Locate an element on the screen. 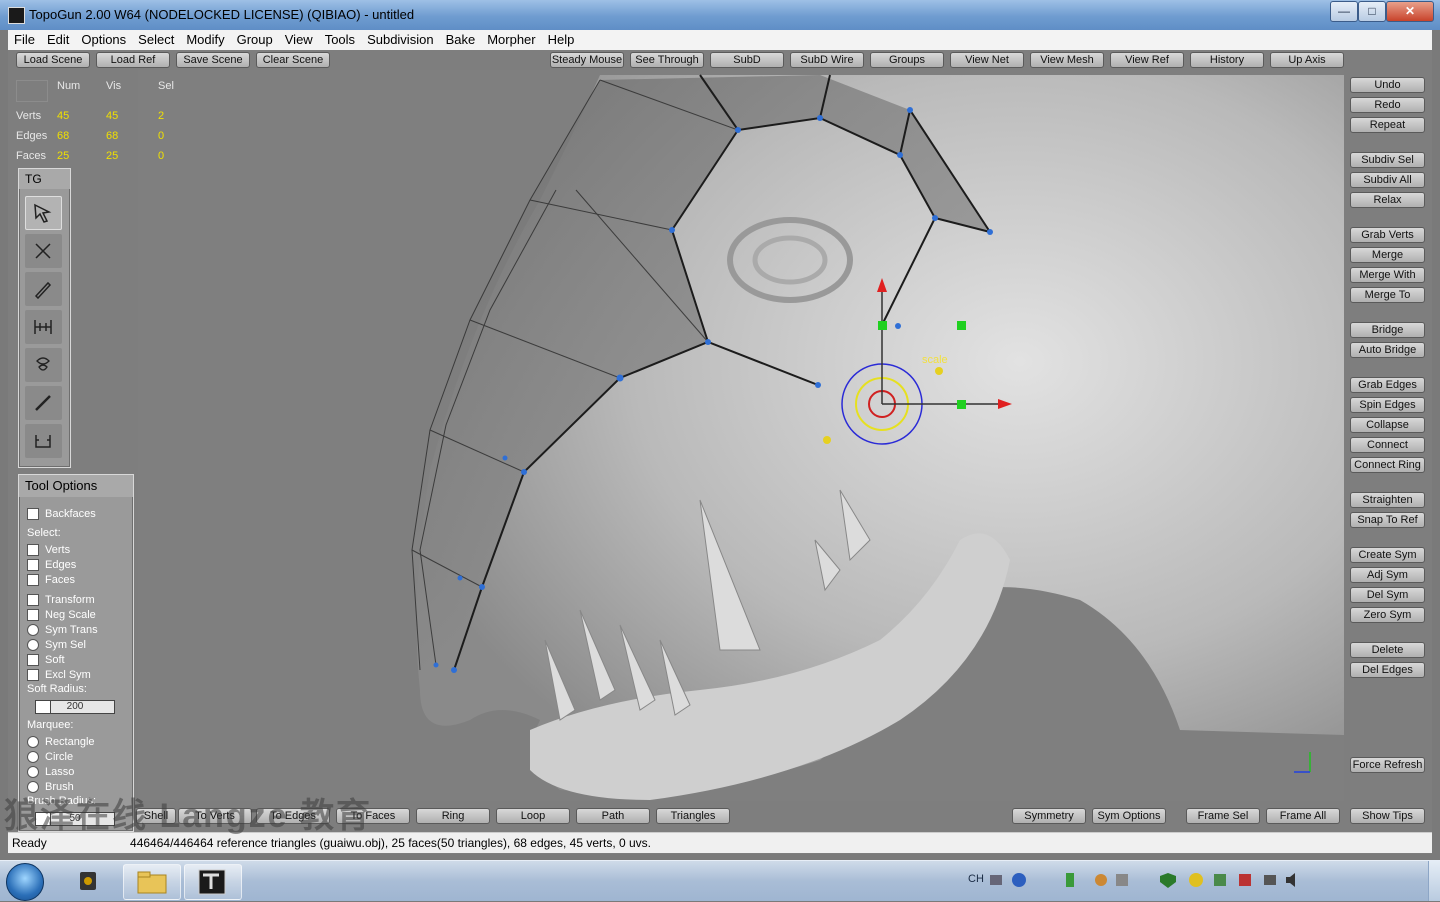  auto-bridge-button: Auto Bridge is located at coordinates (1387, 350).